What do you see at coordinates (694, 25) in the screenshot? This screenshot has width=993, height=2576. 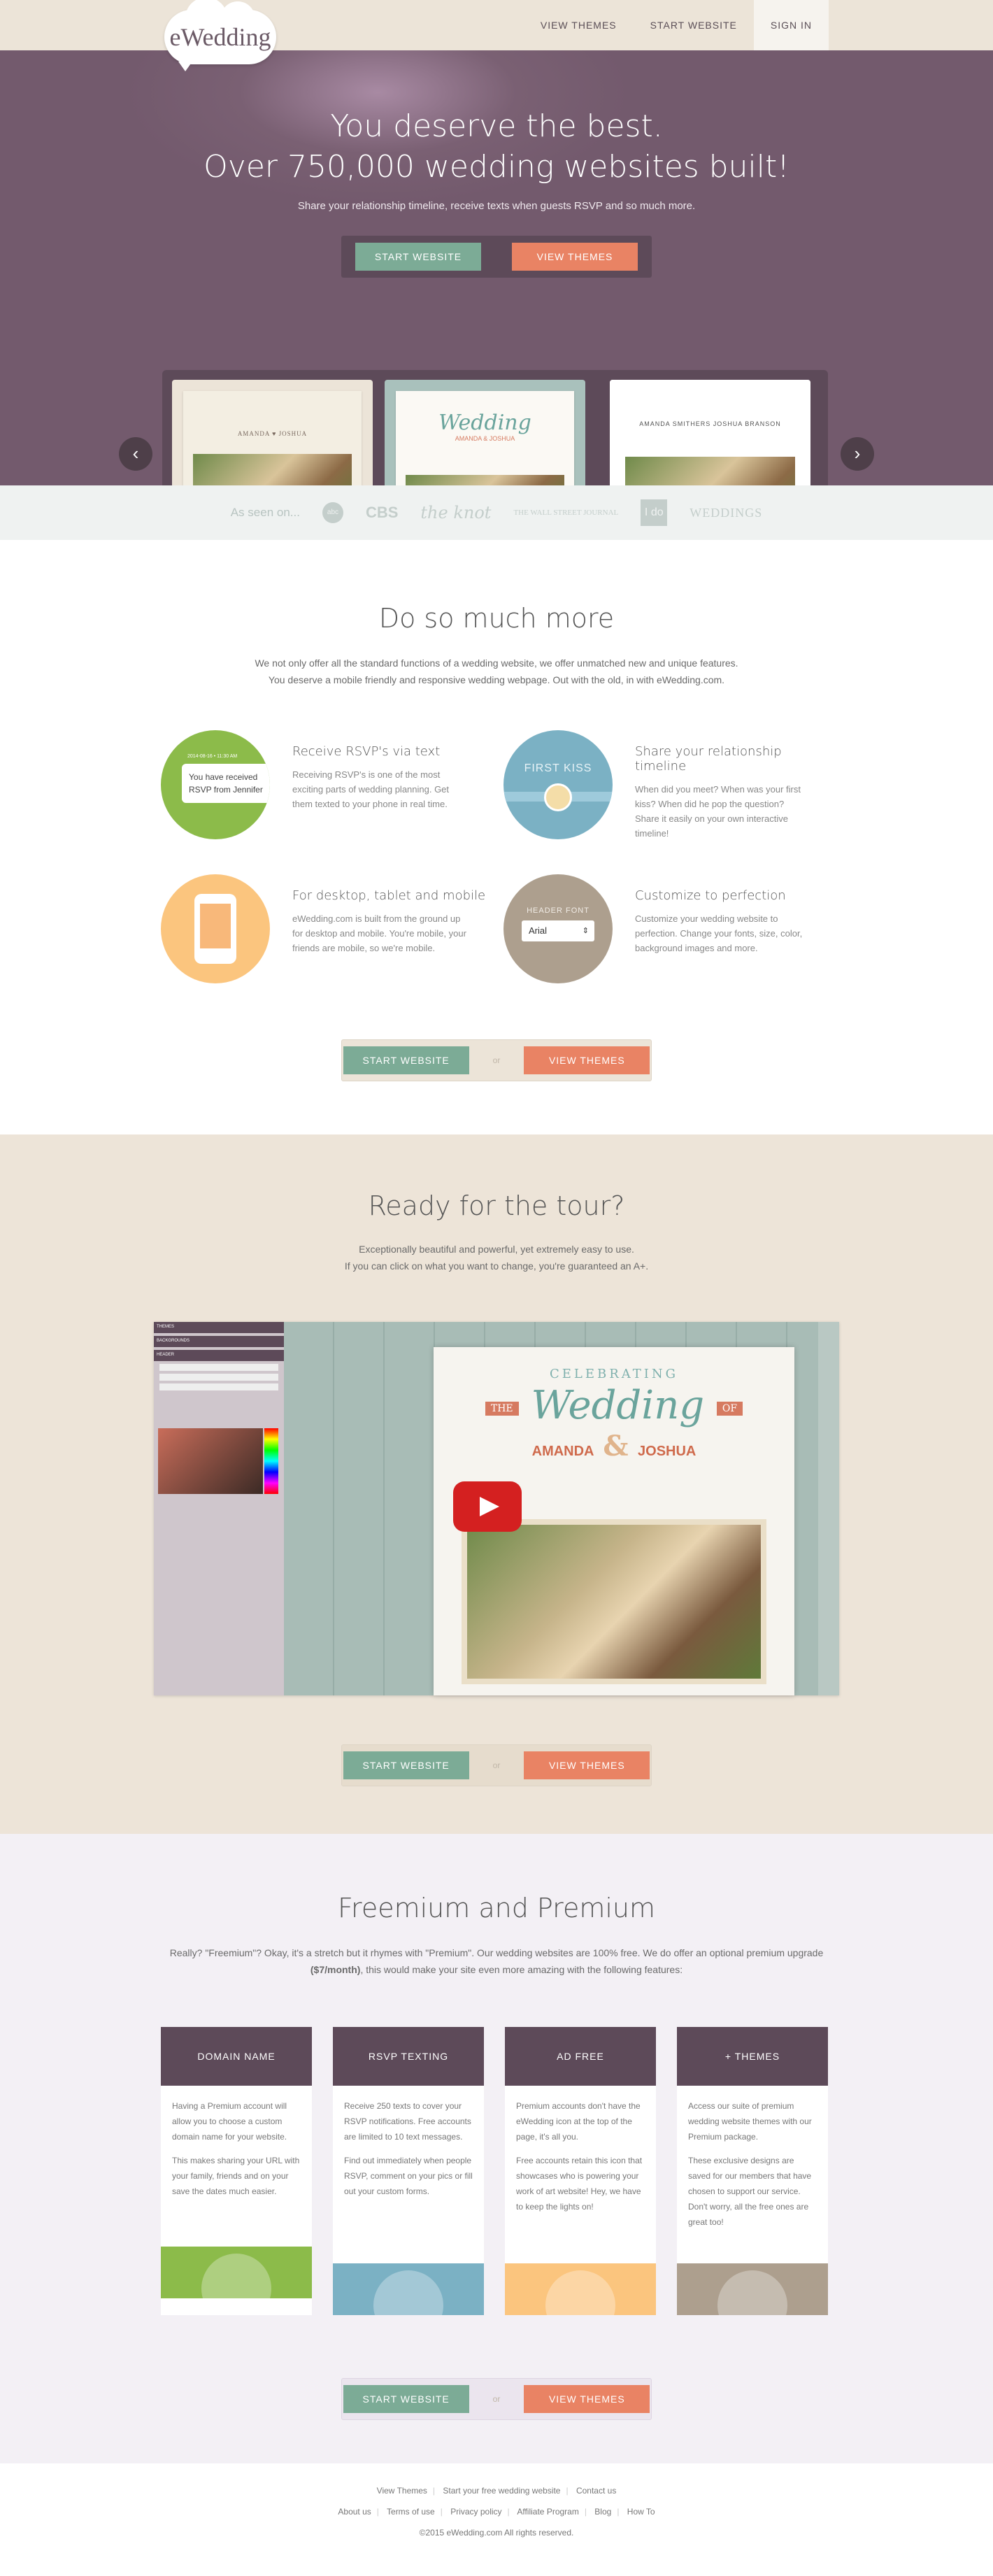 I see `nav-start-website: START WEBSITE` at bounding box center [694, 25].